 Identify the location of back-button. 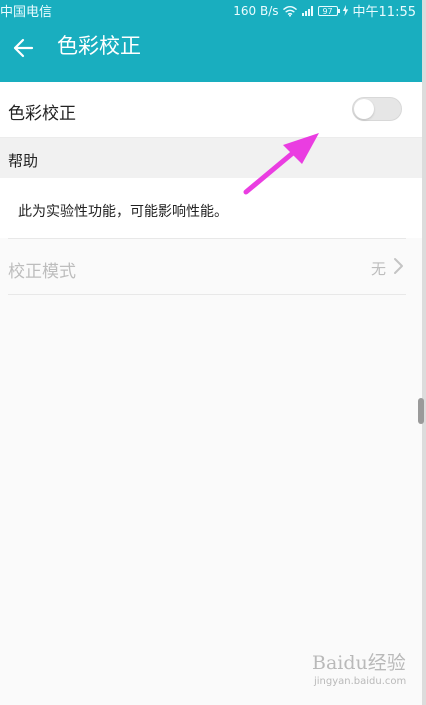
(23, 48).